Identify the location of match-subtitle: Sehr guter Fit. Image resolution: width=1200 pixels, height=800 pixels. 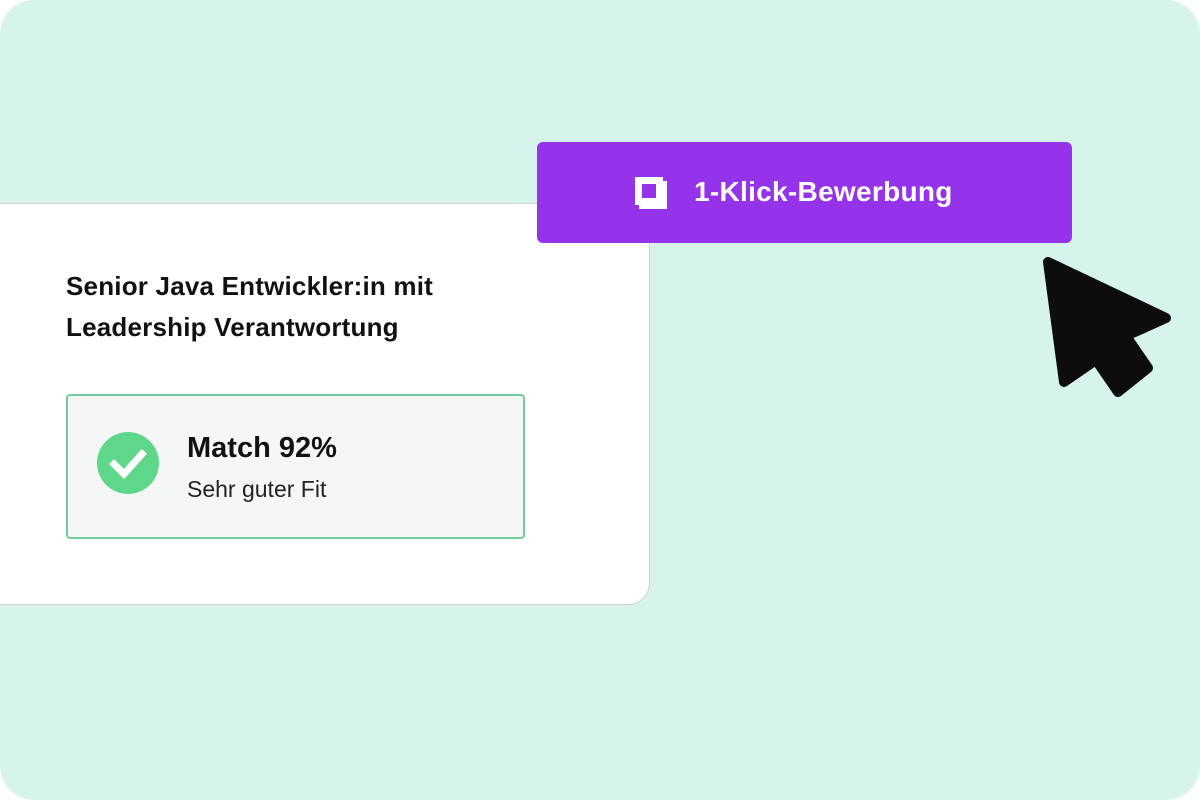
(257, 489).